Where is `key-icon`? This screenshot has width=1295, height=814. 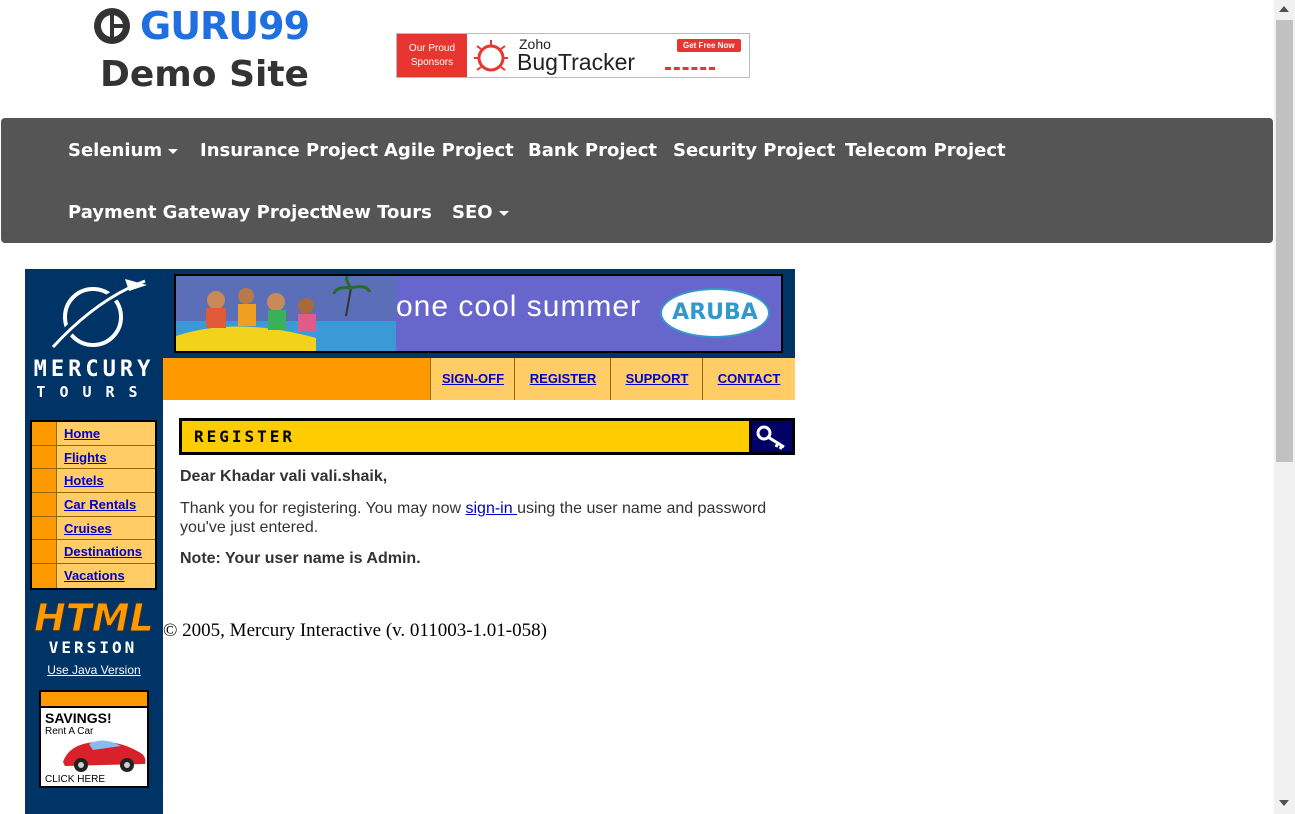 key-icon is located at coordinates (770, 437).